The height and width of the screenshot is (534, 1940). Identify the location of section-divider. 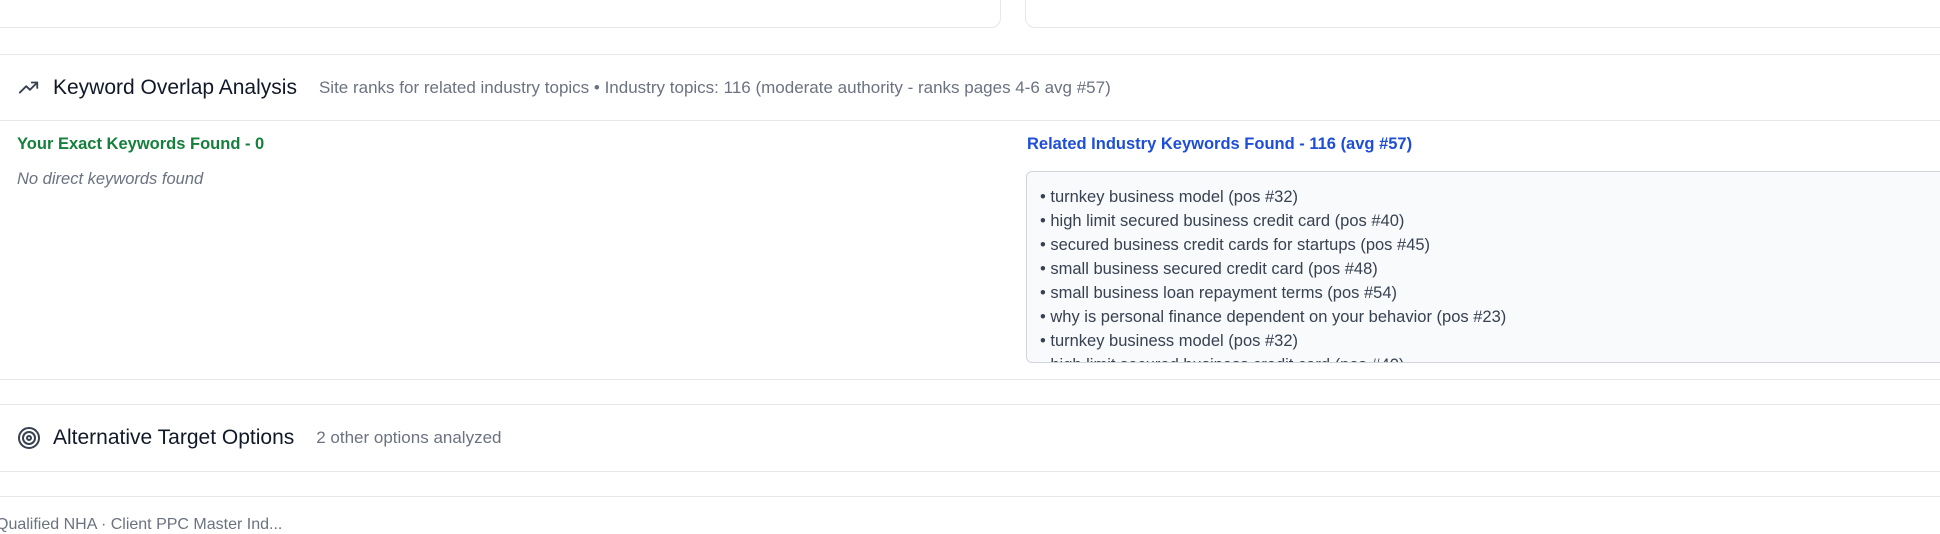
(970, 496).